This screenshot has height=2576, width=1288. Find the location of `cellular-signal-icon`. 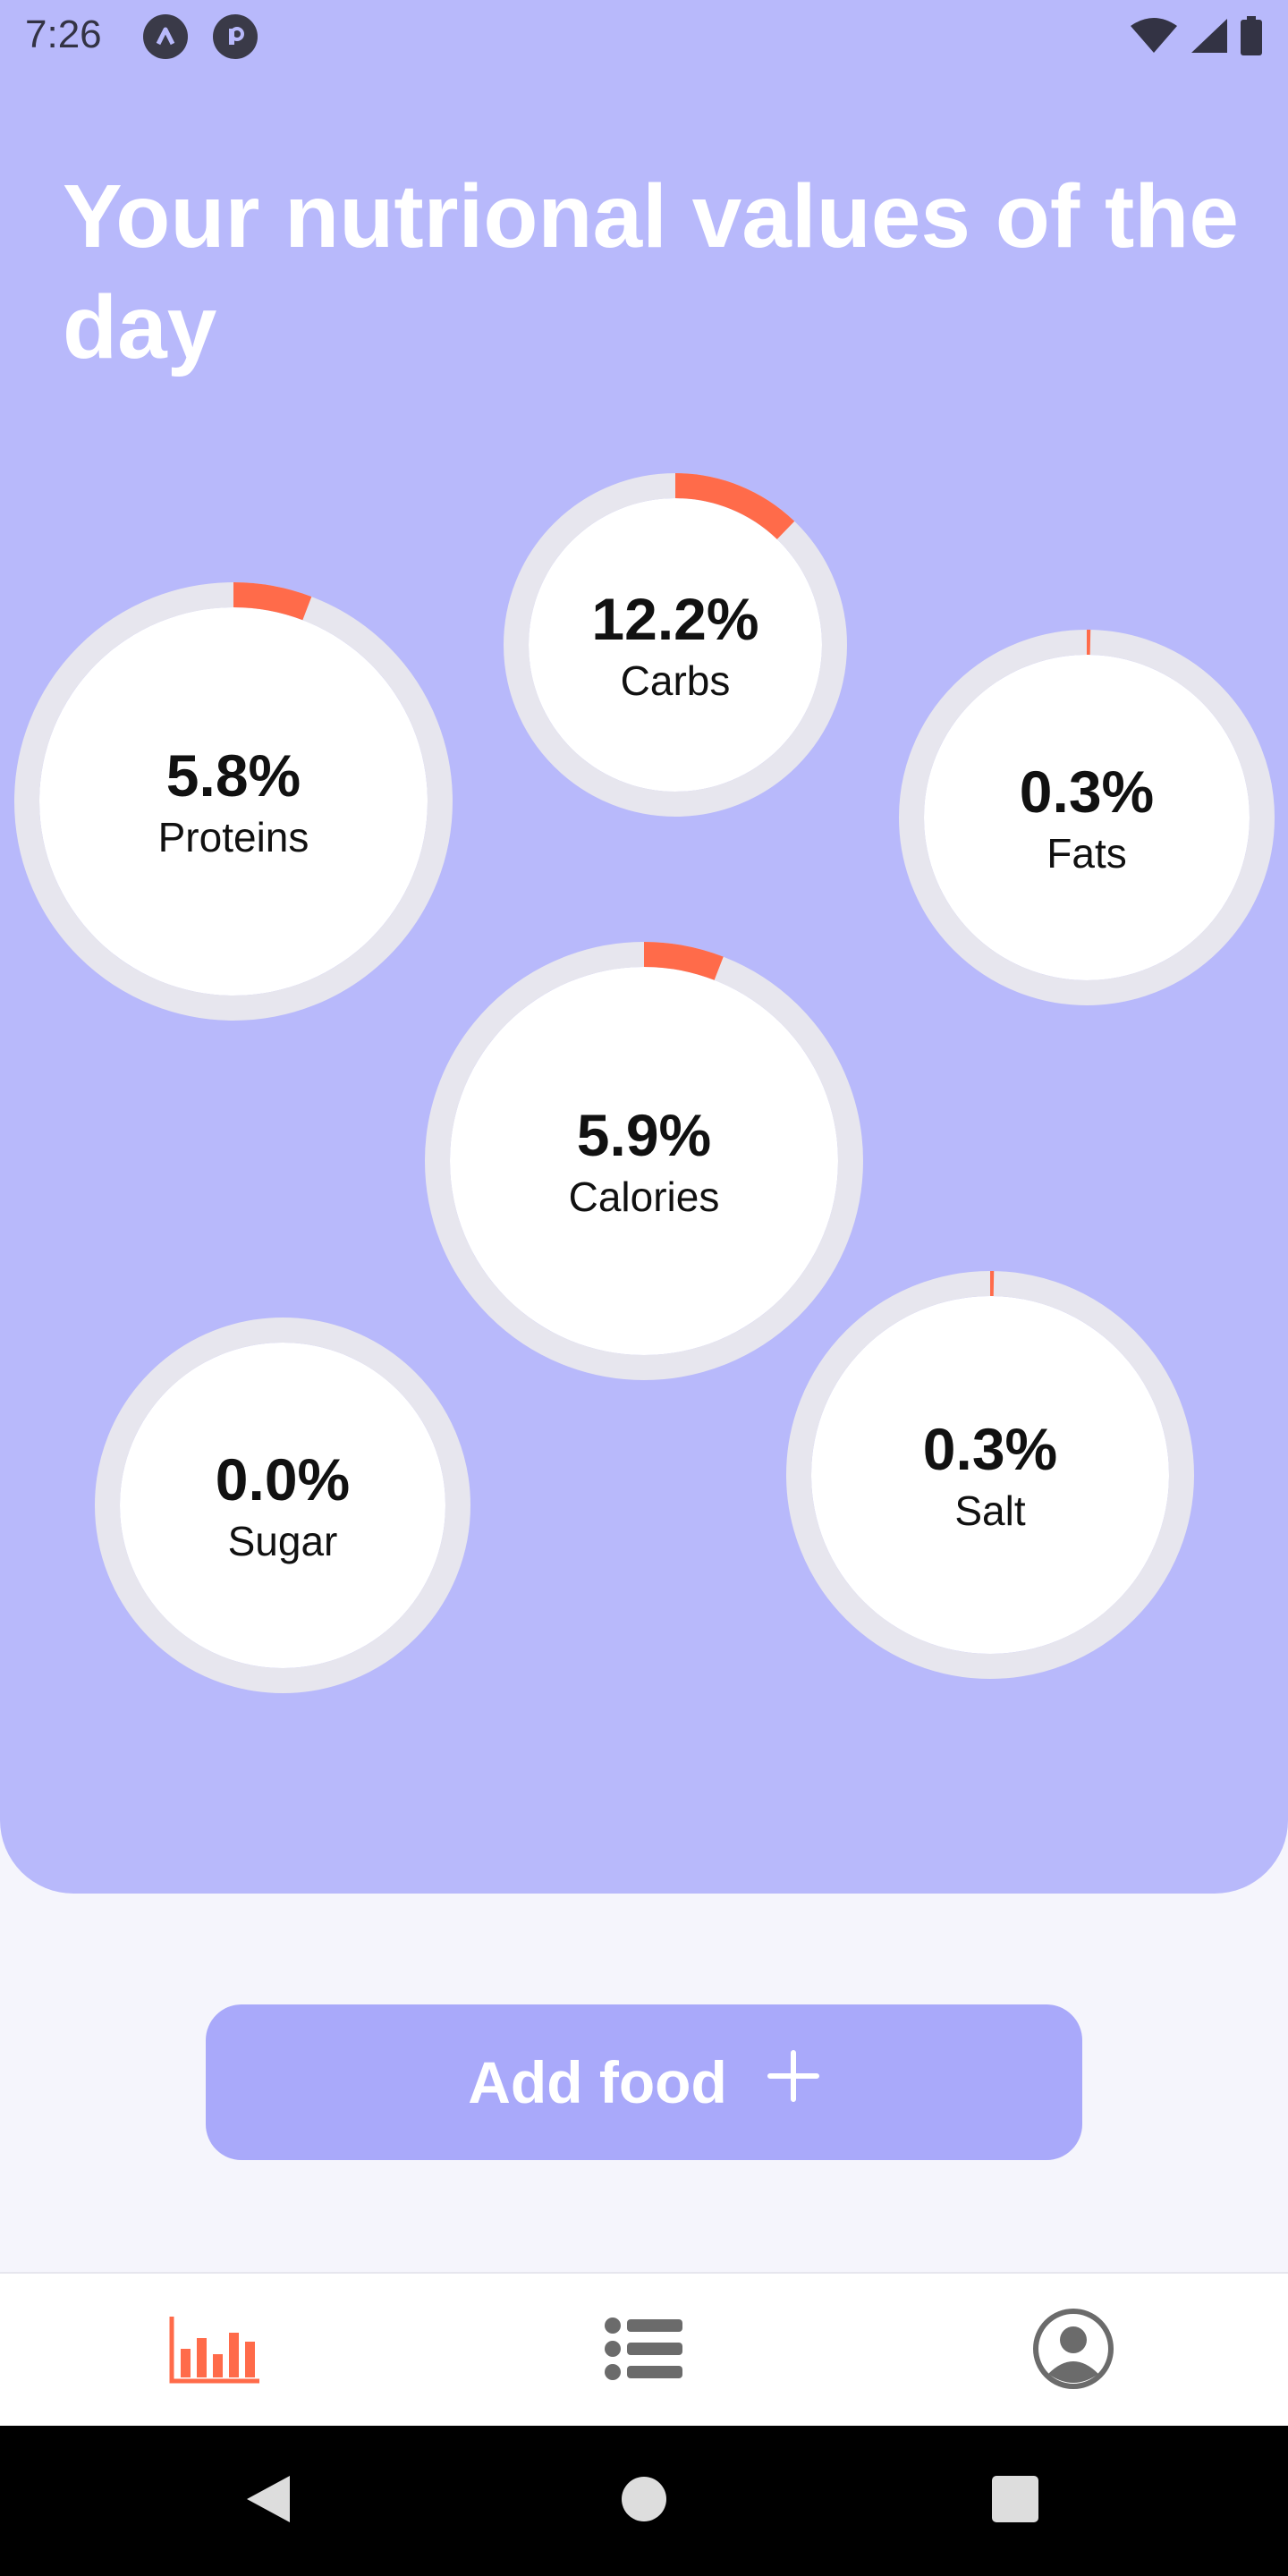

cellular-signal-icon is located at coordinates (1209, 38).